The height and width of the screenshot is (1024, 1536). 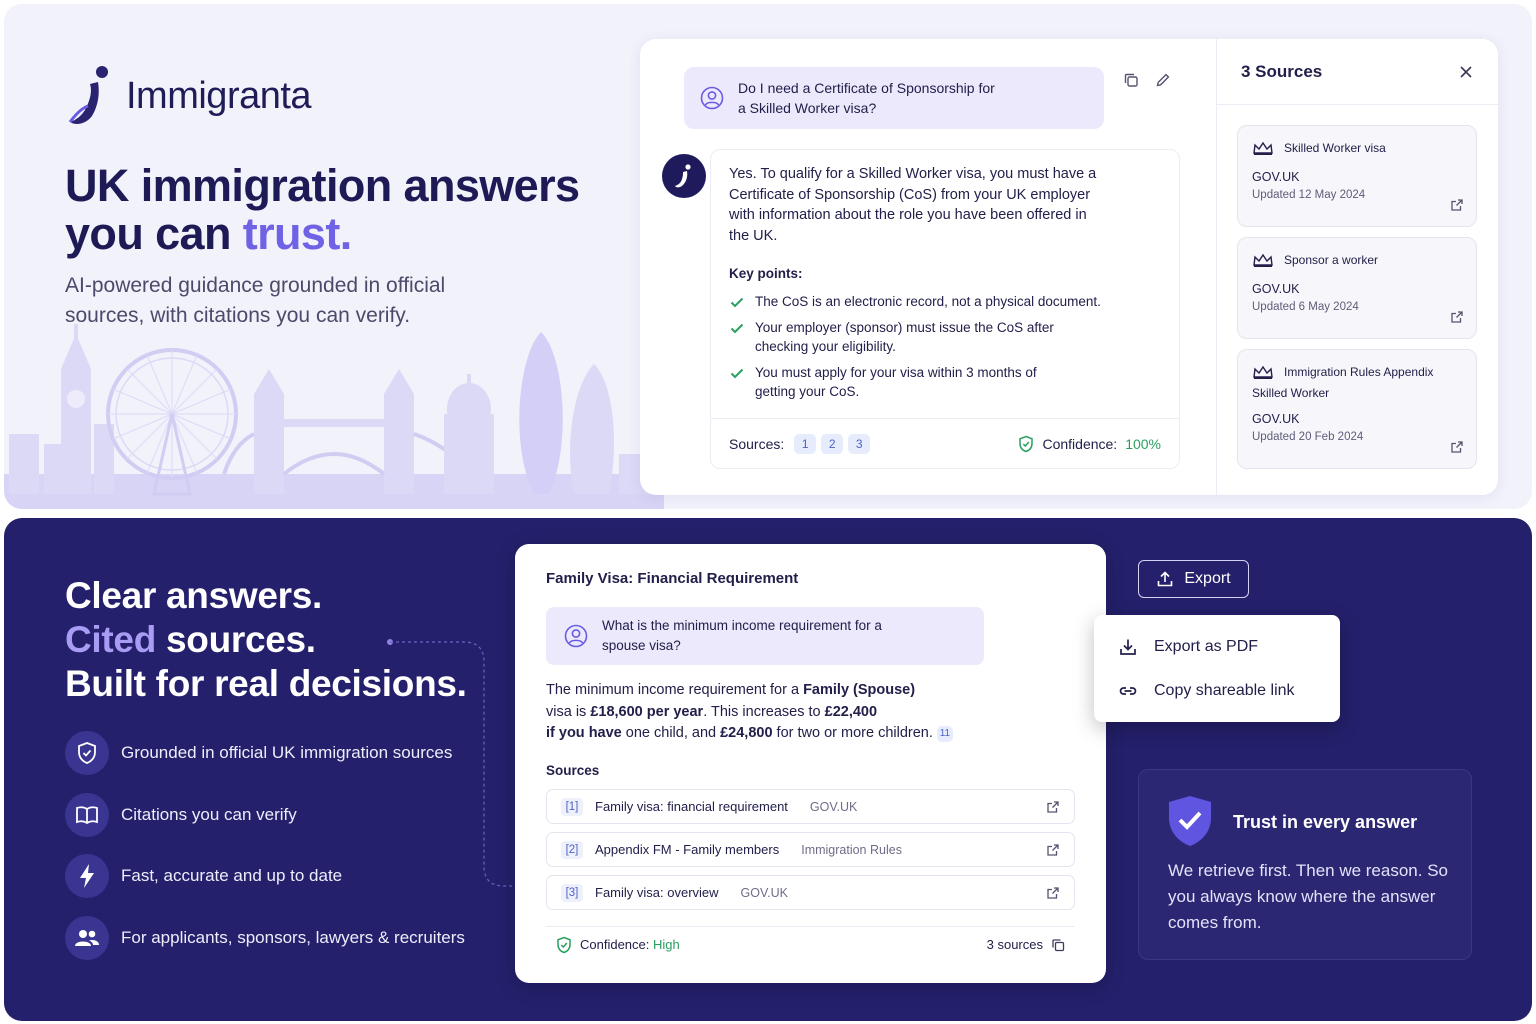 What do you see at coordinates (1128, 691) in the screenshot?
I see `link-icon` at bounding box center [1128, 691].